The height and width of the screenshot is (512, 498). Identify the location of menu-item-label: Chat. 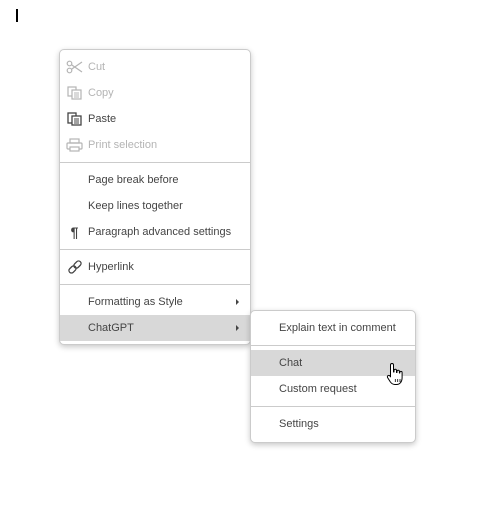
(291, 363).